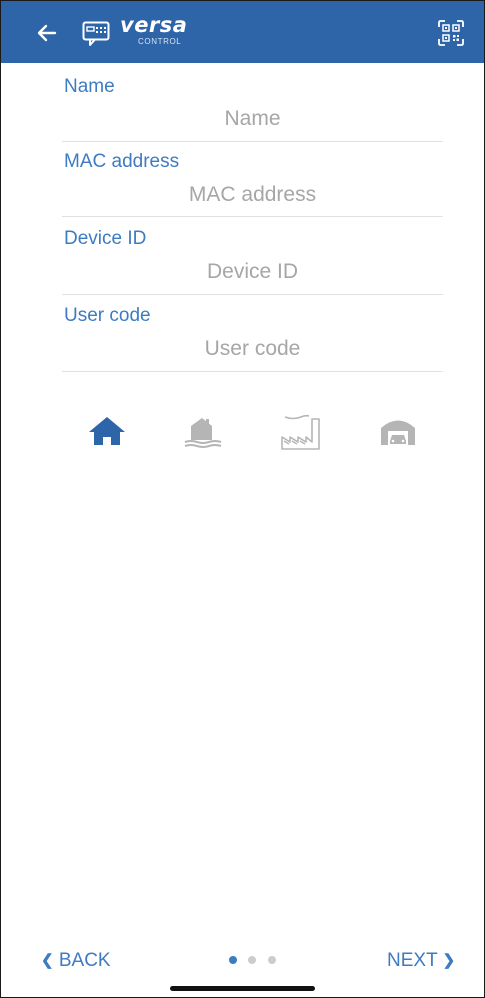 The width and height of the screenshot is (485, 998). I want to click on garage-icon, so click(398, 431).